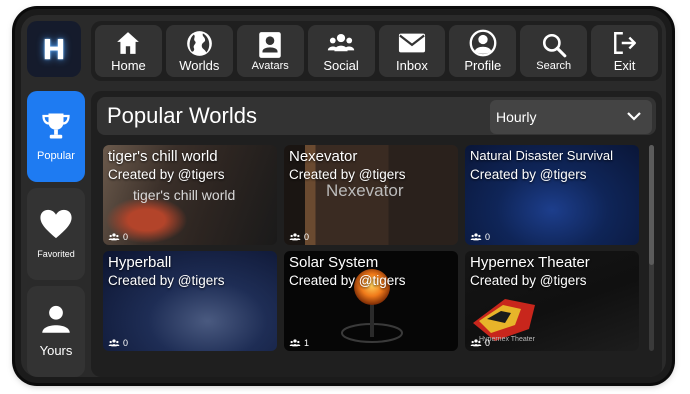 Image resolution: width=690 pixels, height=394 pixels. I want to click on nav-profile-button: Profile, so click(483, 51).